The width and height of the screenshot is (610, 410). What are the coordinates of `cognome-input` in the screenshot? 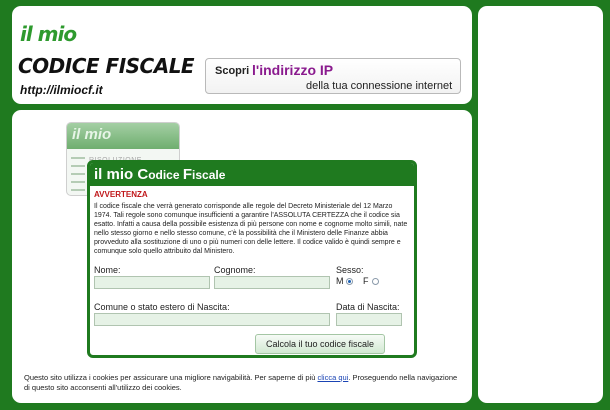 It's located at (272, 282).